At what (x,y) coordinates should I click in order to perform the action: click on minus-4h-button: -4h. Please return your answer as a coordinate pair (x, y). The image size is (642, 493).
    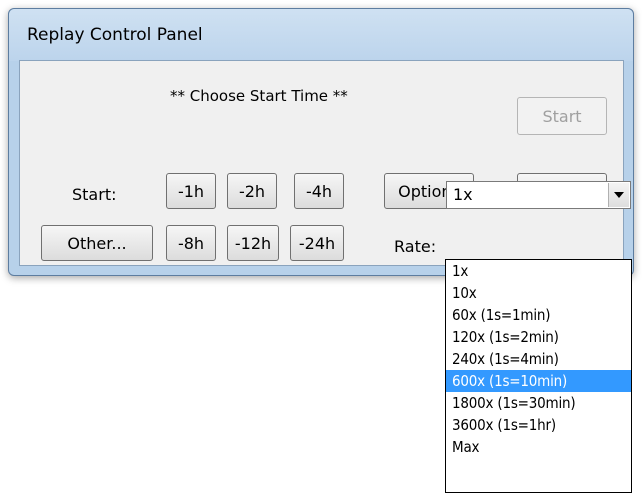
    Looking at the image, I should click on (319, 191).